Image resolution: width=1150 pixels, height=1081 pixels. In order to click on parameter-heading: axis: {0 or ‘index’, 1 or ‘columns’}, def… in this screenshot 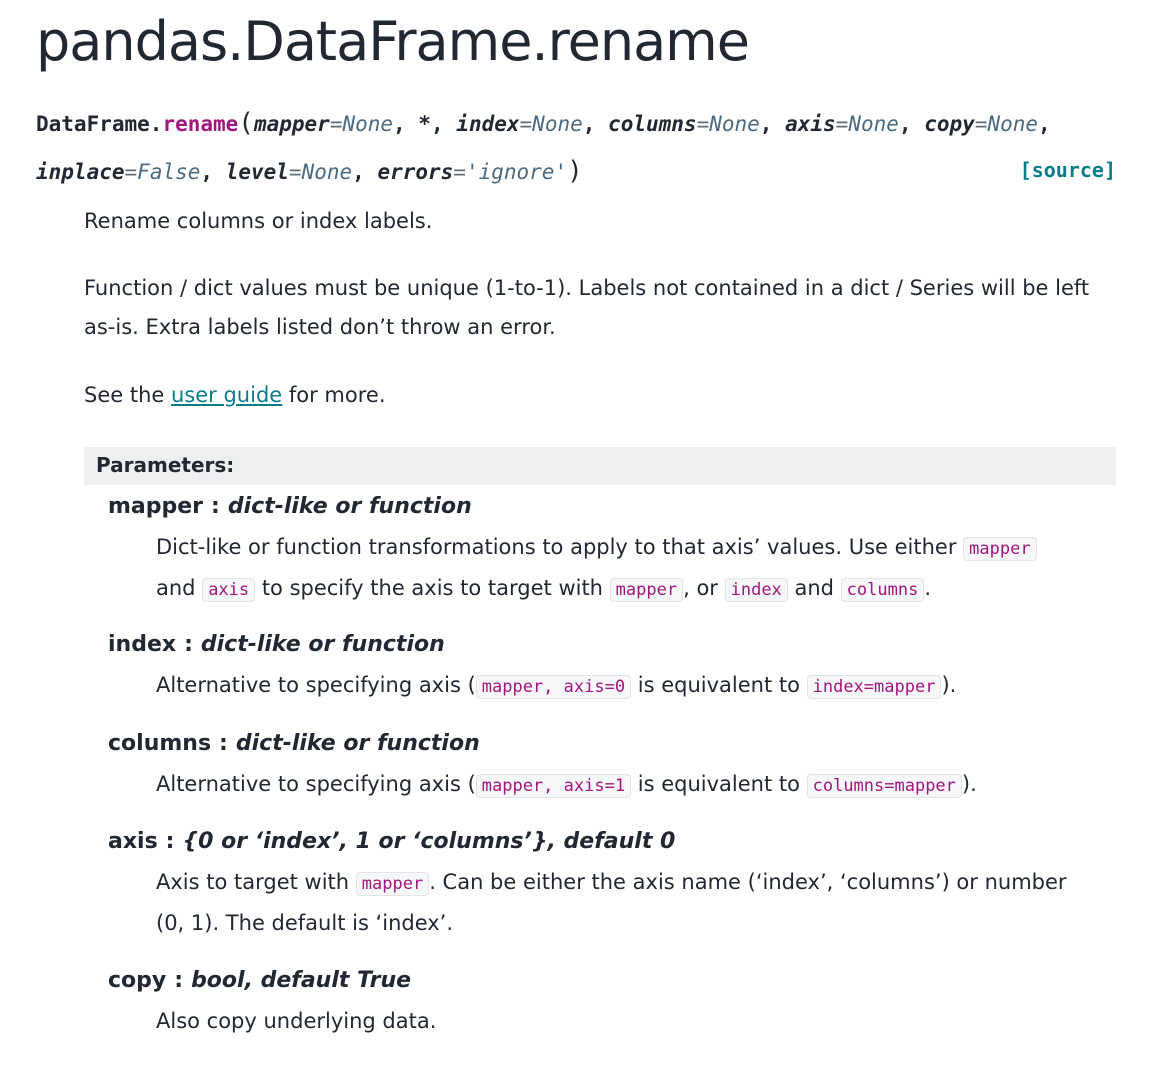, I will do `click(594, 841)`.